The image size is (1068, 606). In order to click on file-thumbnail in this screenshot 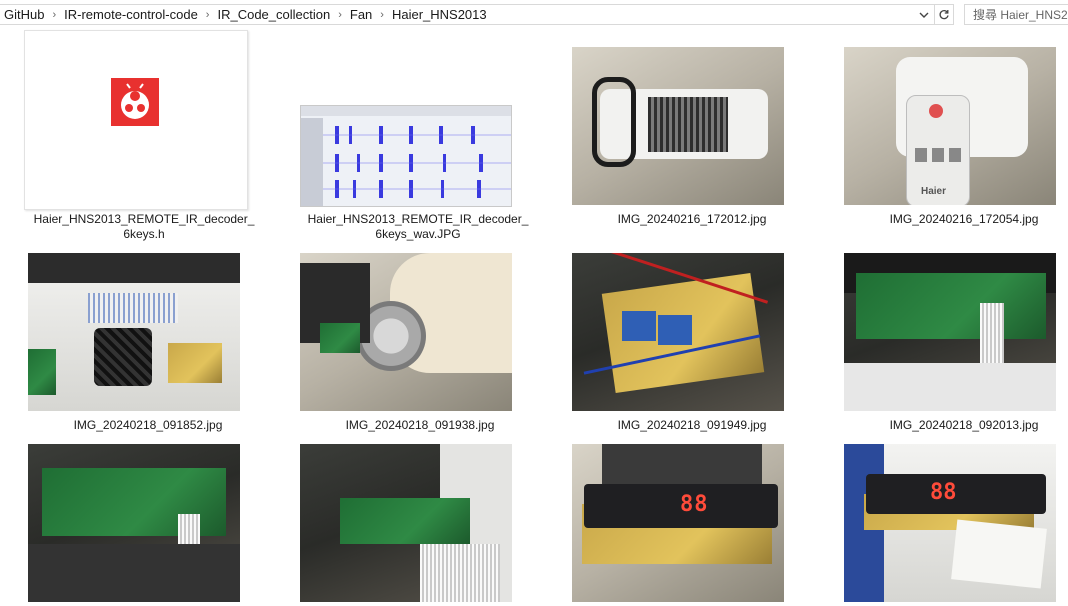, I will do `click(136, 120)`.